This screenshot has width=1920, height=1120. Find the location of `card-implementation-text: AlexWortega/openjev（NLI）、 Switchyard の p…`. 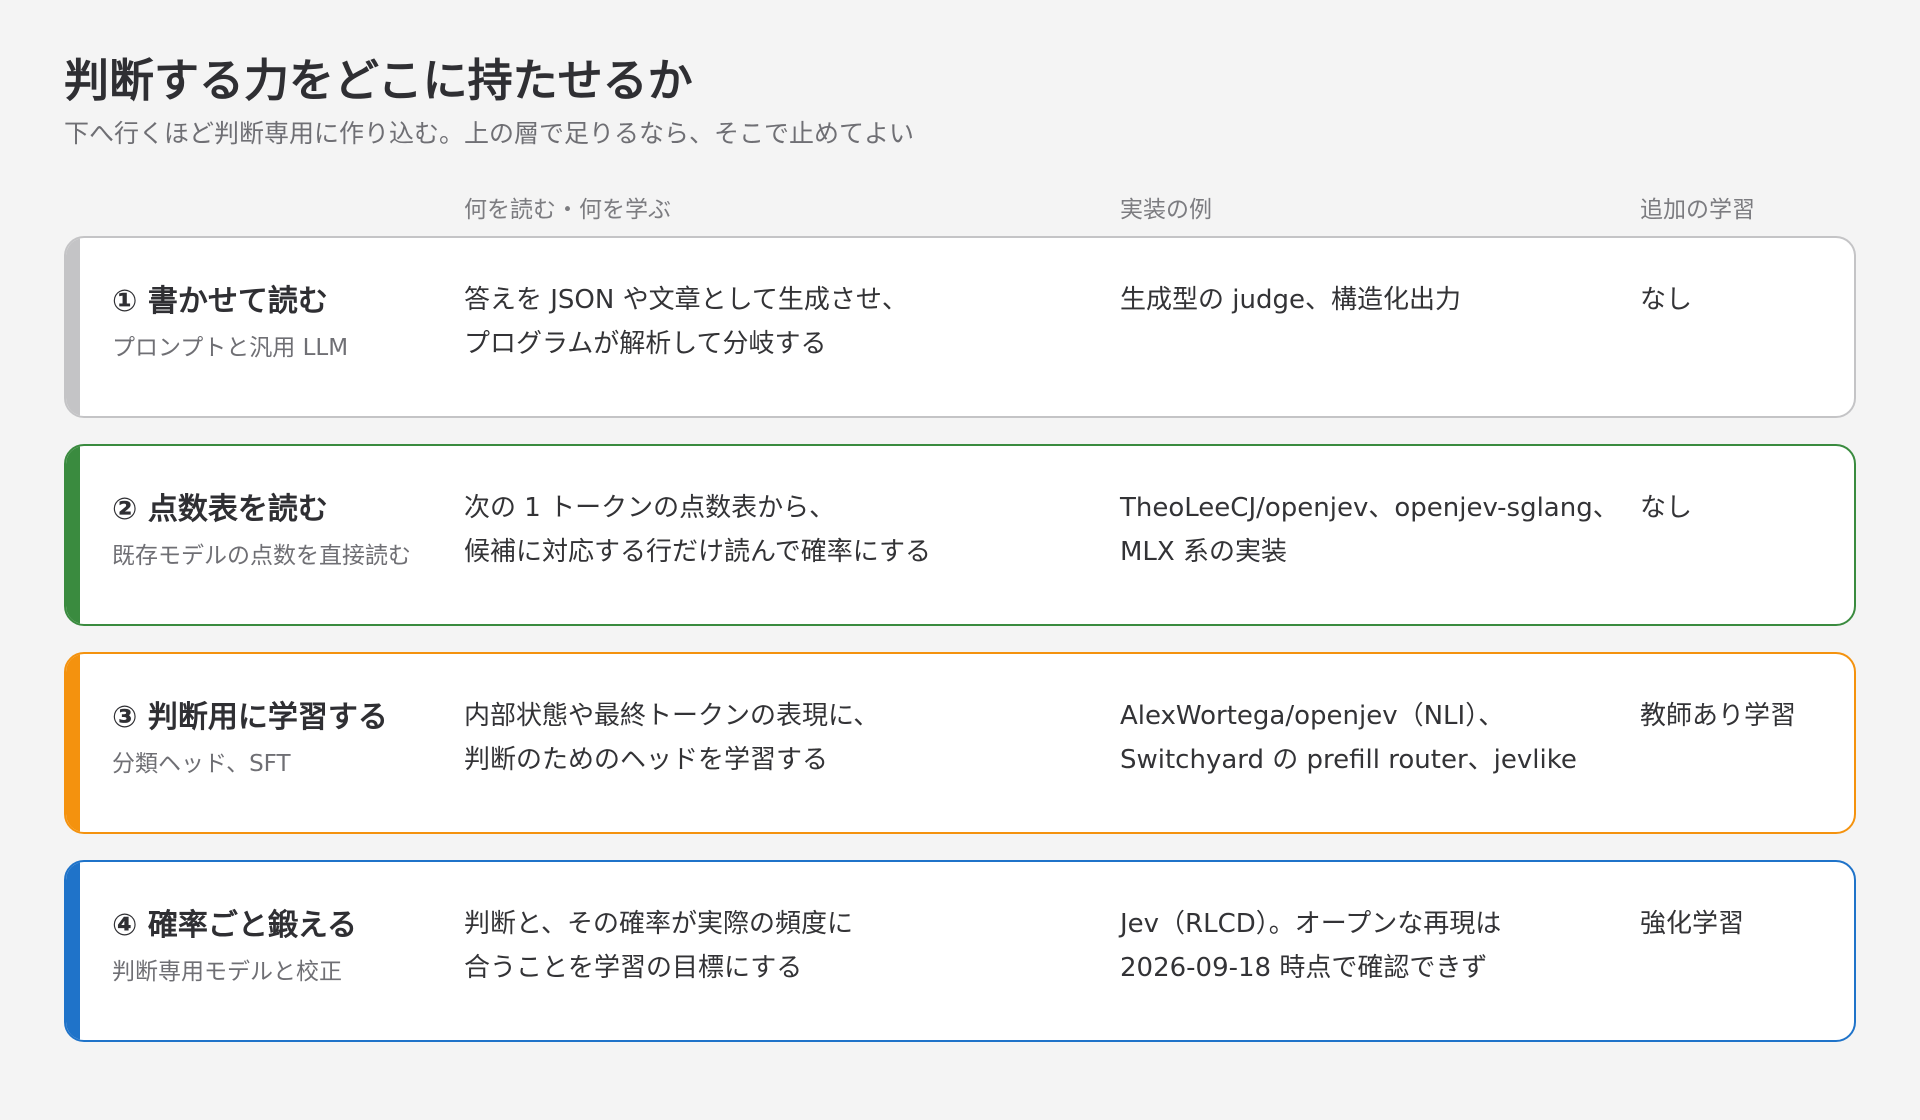

card-implementation-text: AlexWortega/openjev（NLI）、 Switchyard の p… is located at coordinates (1348, 738).